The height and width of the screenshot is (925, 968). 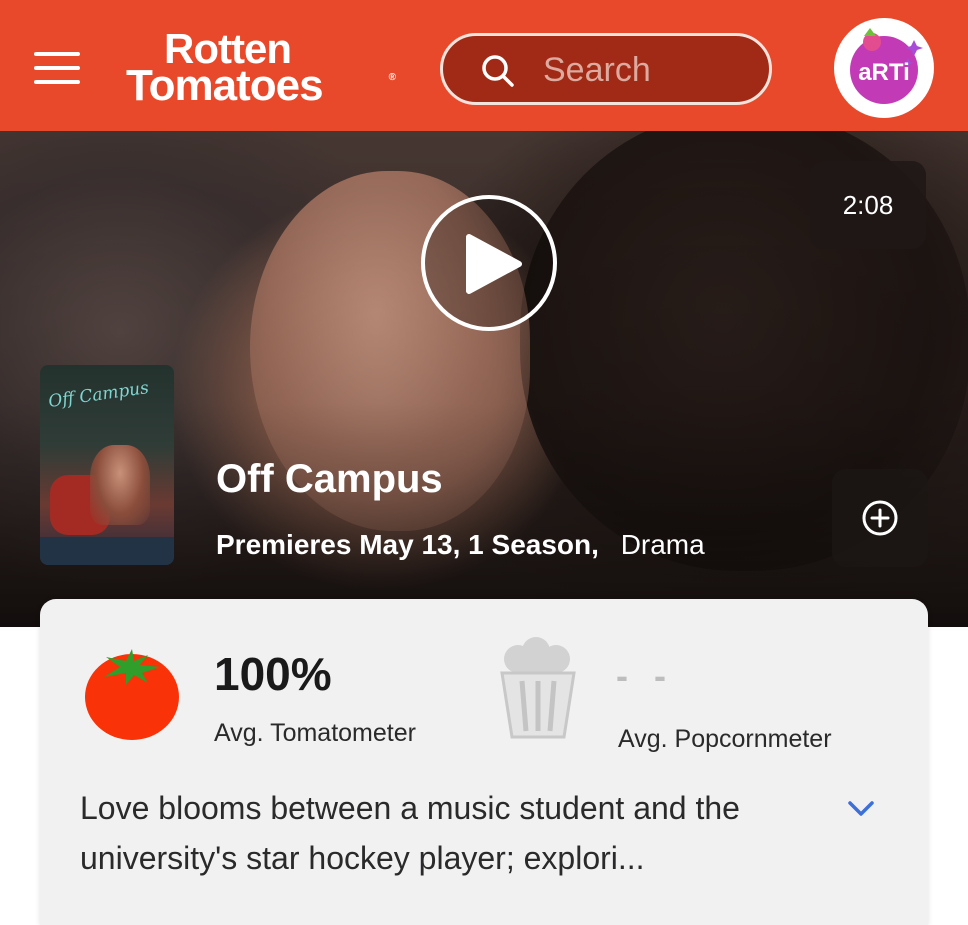 I want to click on search-input: Search, so click(x=606, y=69).